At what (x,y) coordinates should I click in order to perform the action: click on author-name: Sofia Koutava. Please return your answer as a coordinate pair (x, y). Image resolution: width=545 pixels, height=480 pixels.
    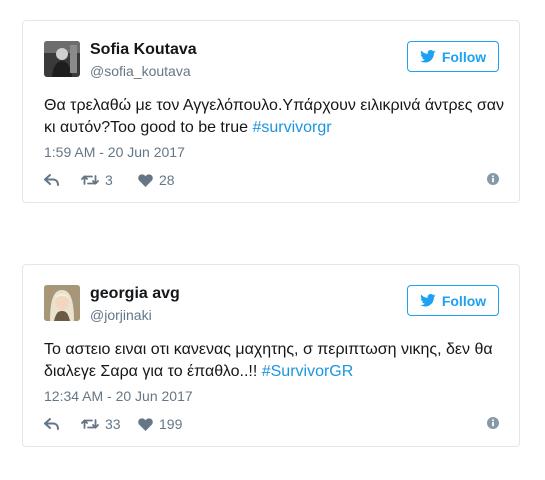
    Looking at the image, I should click on (143, 50).